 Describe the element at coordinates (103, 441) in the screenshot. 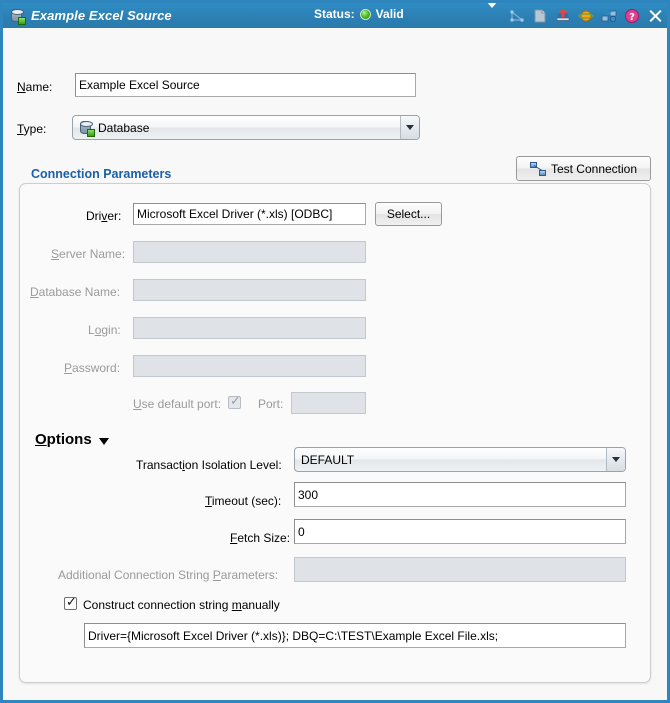

I see `triangle-down-icon` at that location.